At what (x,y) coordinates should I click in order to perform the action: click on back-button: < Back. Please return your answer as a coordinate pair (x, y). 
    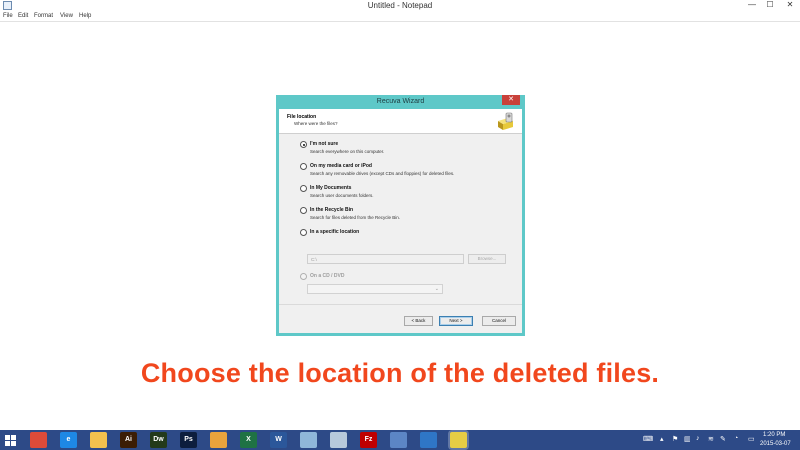
    Looking at the image, I should click on (418, 321).